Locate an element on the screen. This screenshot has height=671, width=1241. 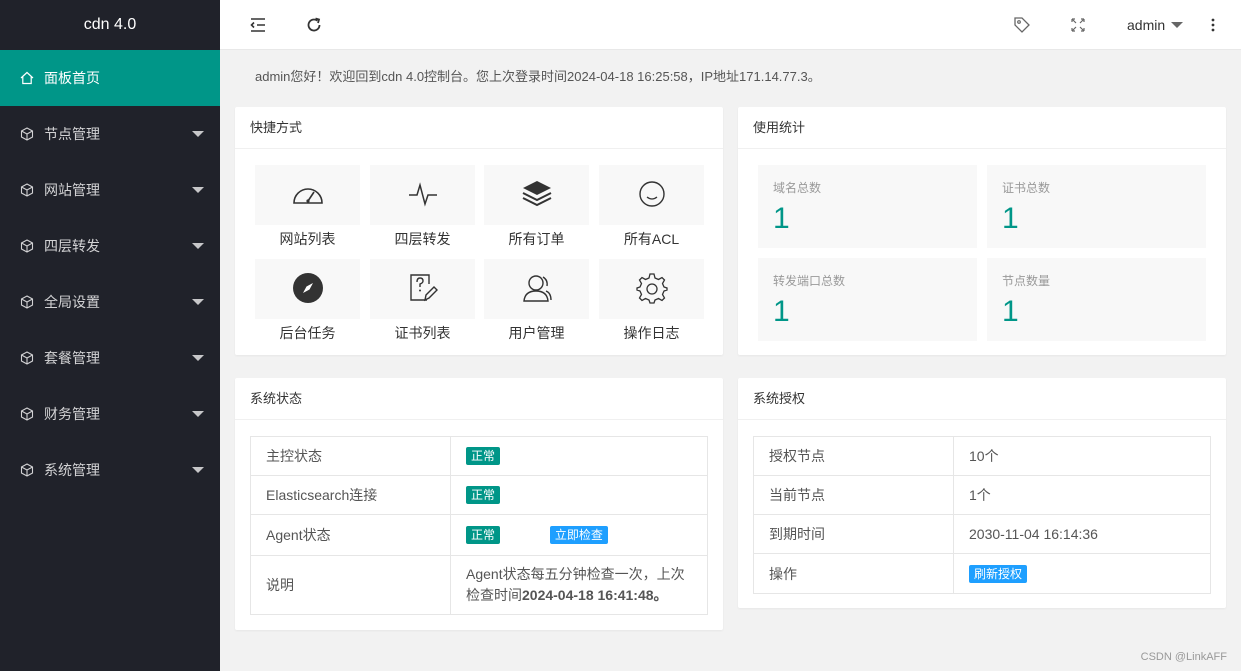
table-row: 主控状态 正常 is located at coordinates (479, 456).